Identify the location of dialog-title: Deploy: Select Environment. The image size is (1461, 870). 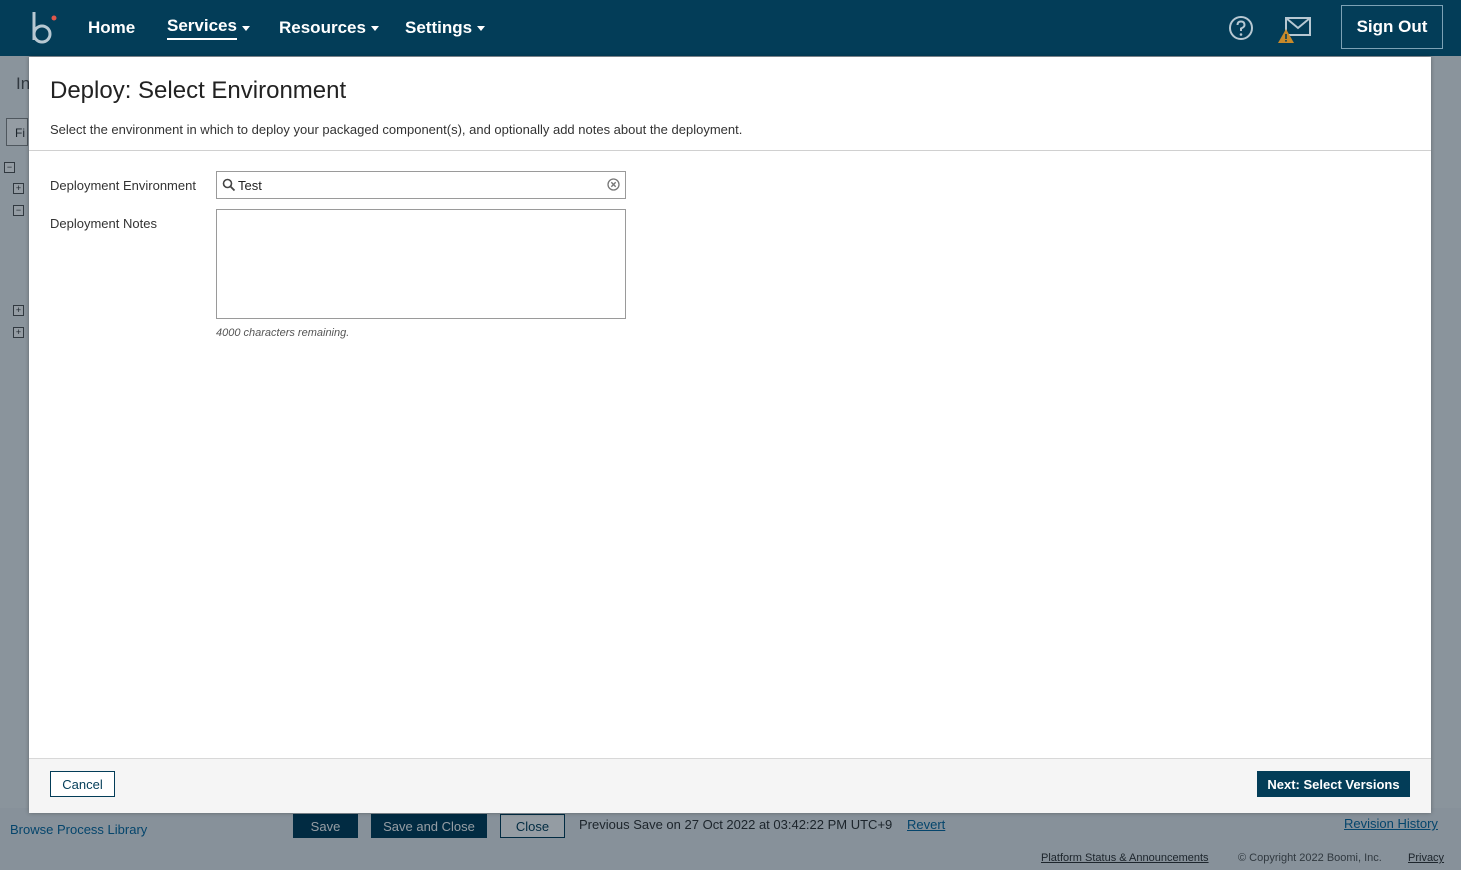
(198, 90).